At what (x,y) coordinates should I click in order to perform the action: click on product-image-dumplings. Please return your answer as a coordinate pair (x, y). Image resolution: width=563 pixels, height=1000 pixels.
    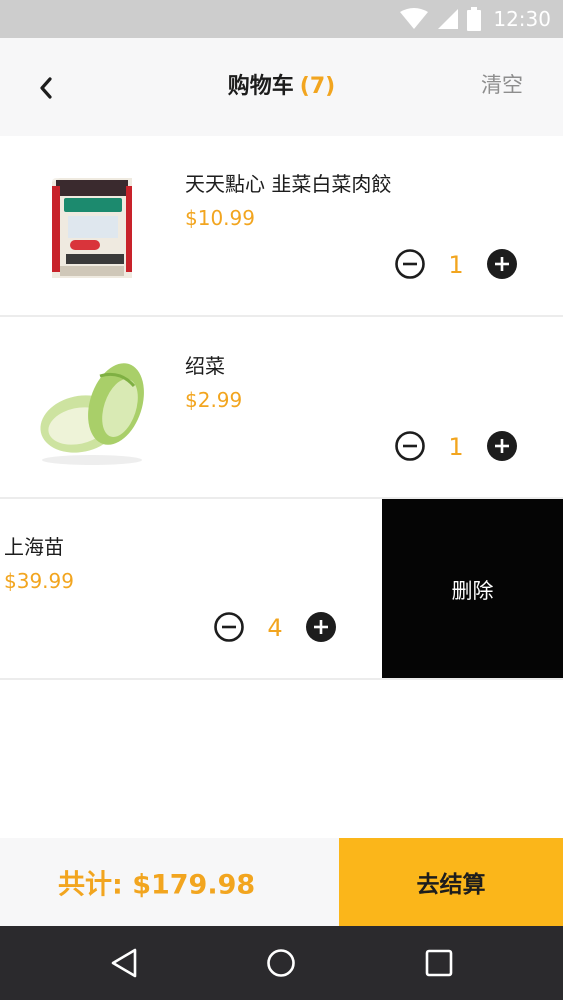
    Looking at the image, I should click on (90, 224).